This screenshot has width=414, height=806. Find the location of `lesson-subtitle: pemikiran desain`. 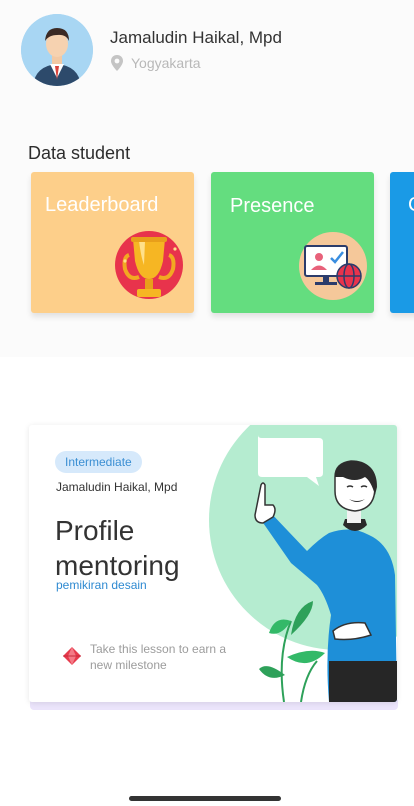

lesson-subtitle: pemikiran desain is located at coordinates (101, 585).